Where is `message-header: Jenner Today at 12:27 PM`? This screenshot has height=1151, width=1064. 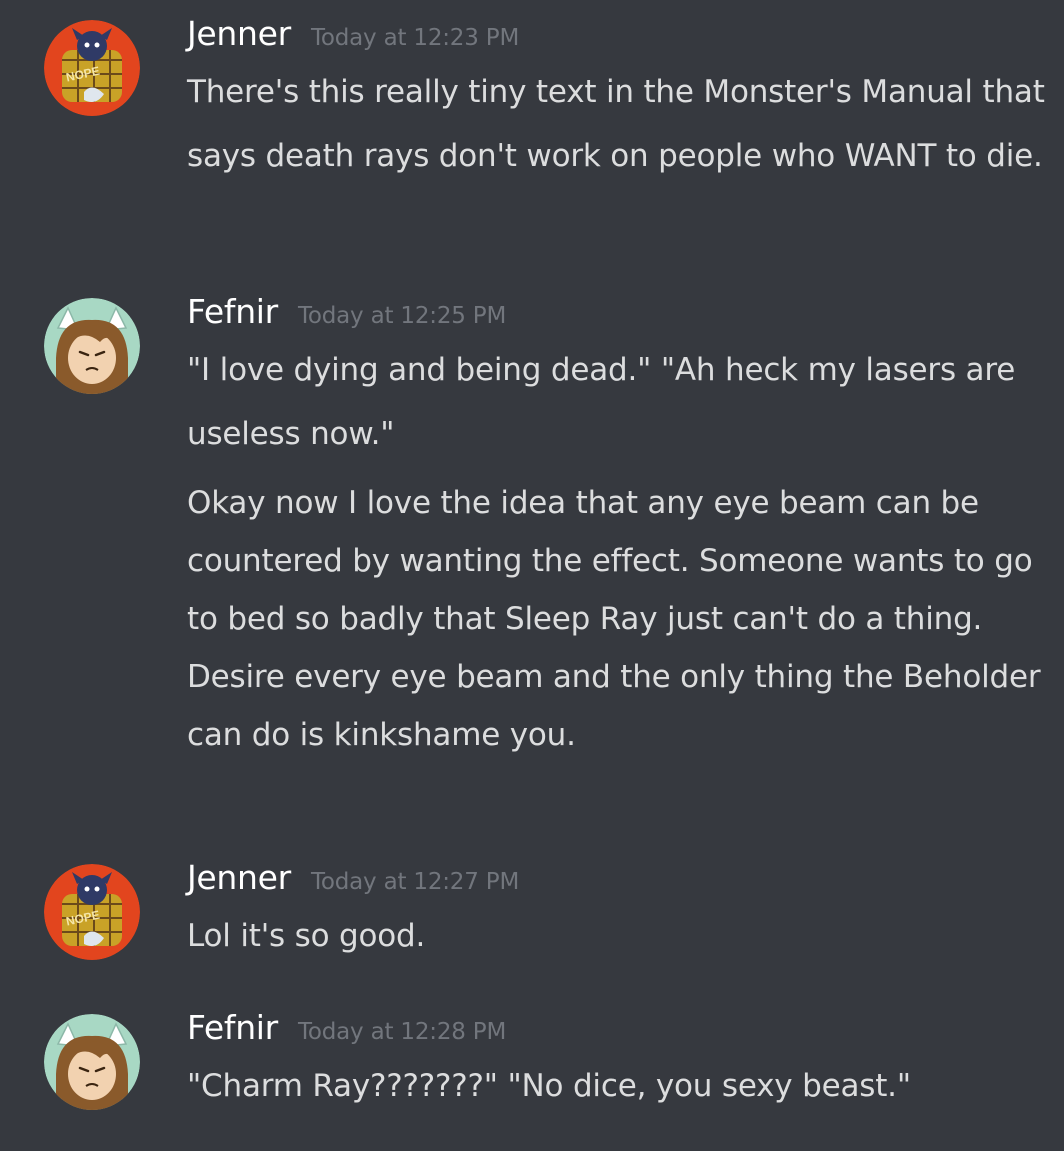
message-header: Jenner Today at 12:27 PM is located at coordinates (618, 881).